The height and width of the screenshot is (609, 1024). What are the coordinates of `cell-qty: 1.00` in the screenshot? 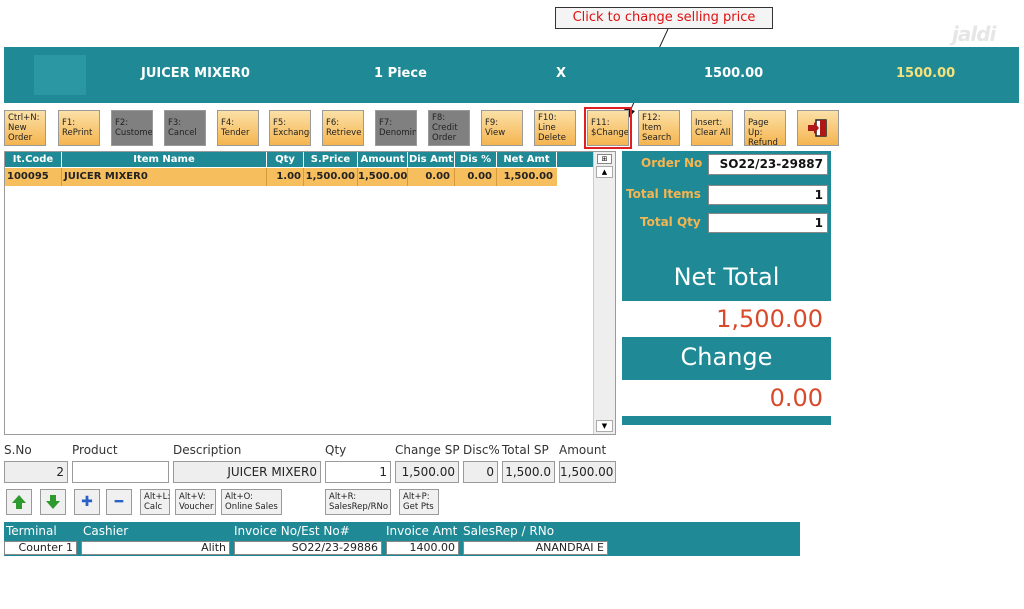 It's located at (285, 177).